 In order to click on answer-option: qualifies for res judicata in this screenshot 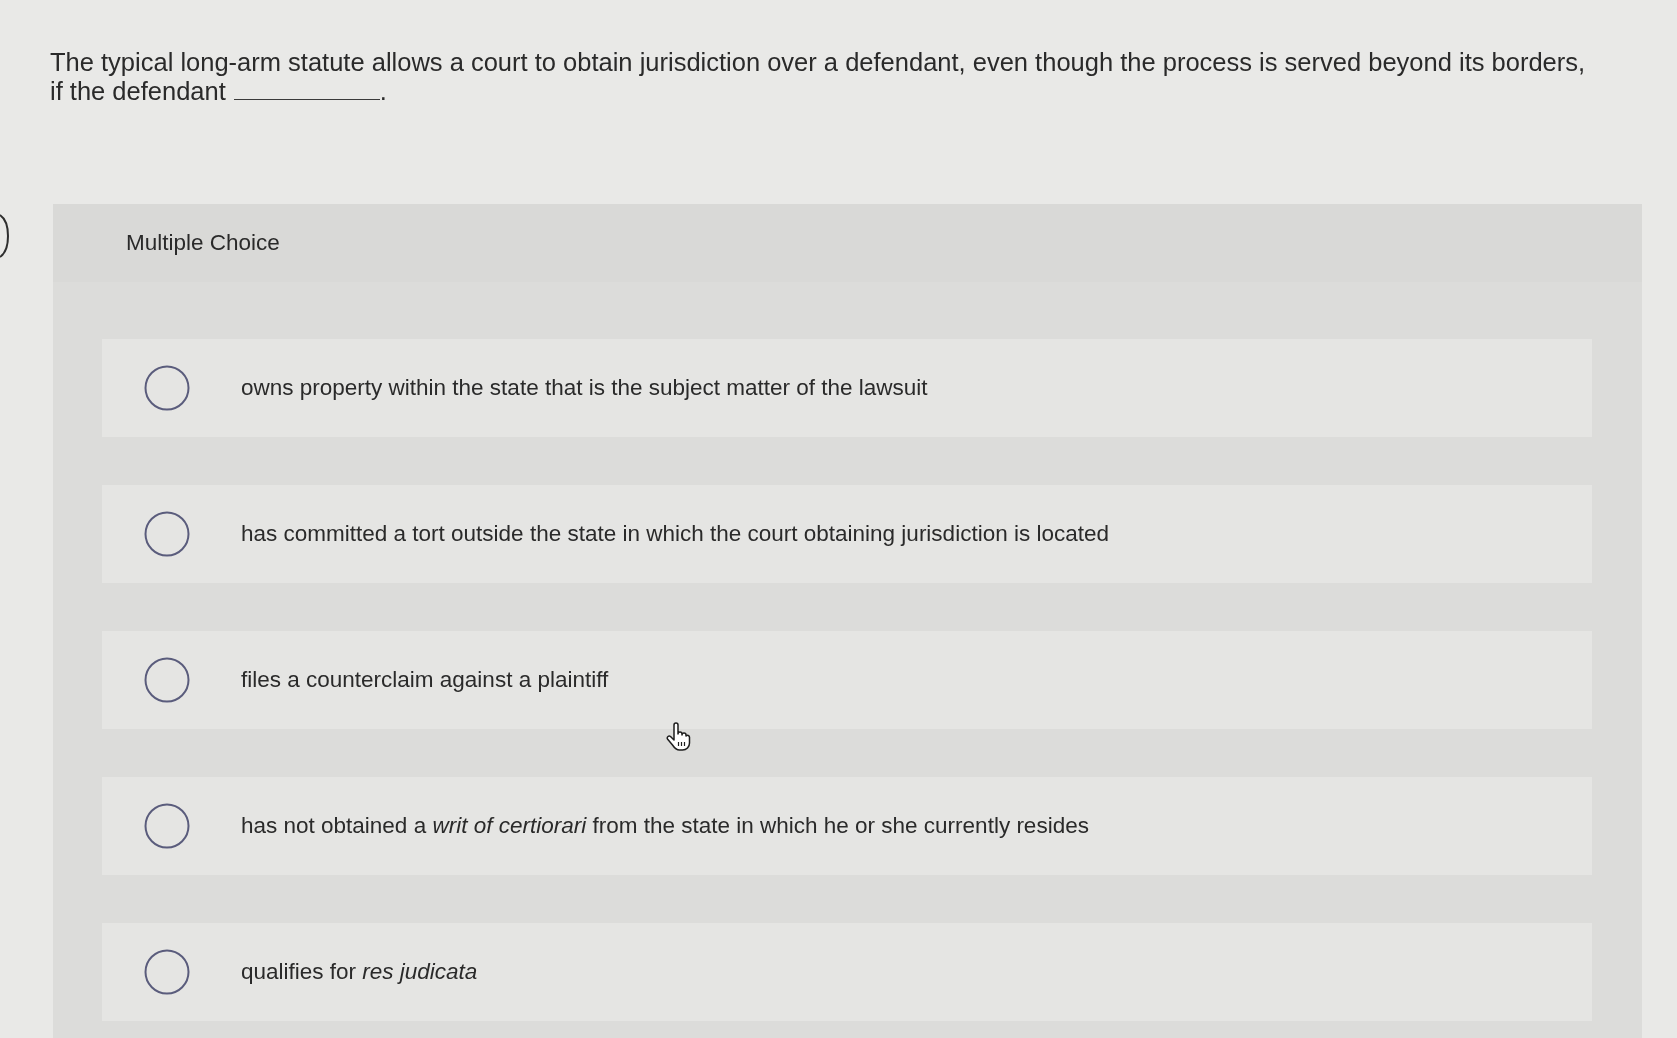, I will do `click(847, 972)`.